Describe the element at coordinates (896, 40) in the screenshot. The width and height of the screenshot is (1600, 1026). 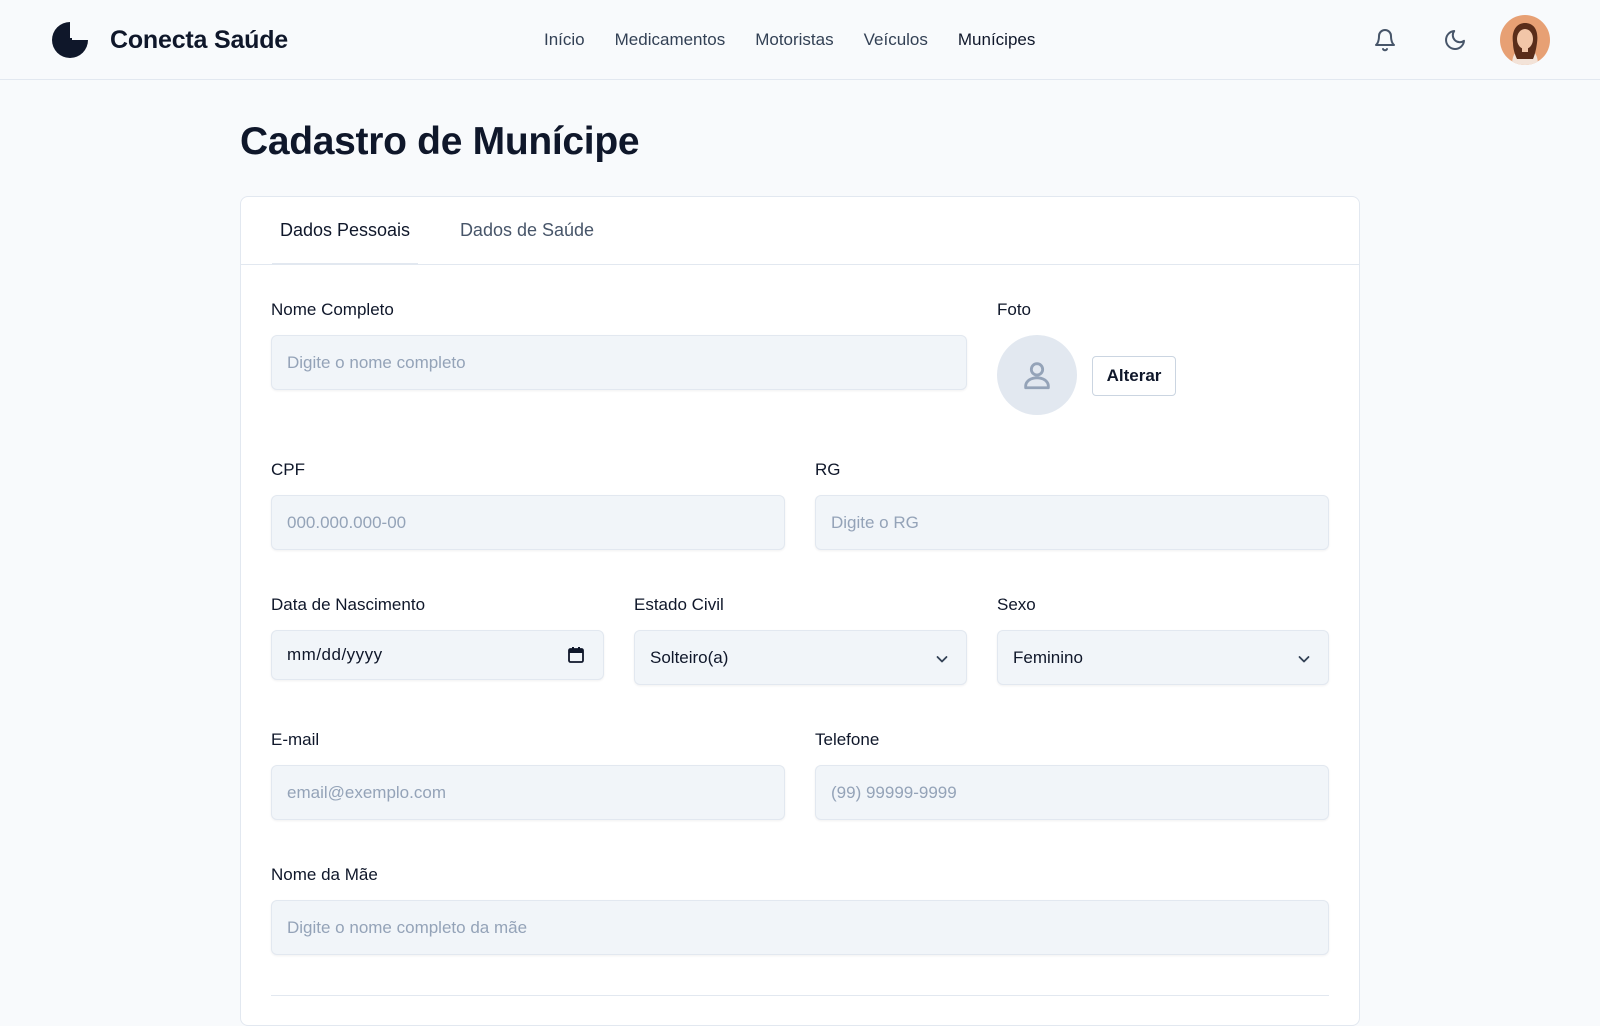
I see `nav-link-veiculos: Veículos` at that location.